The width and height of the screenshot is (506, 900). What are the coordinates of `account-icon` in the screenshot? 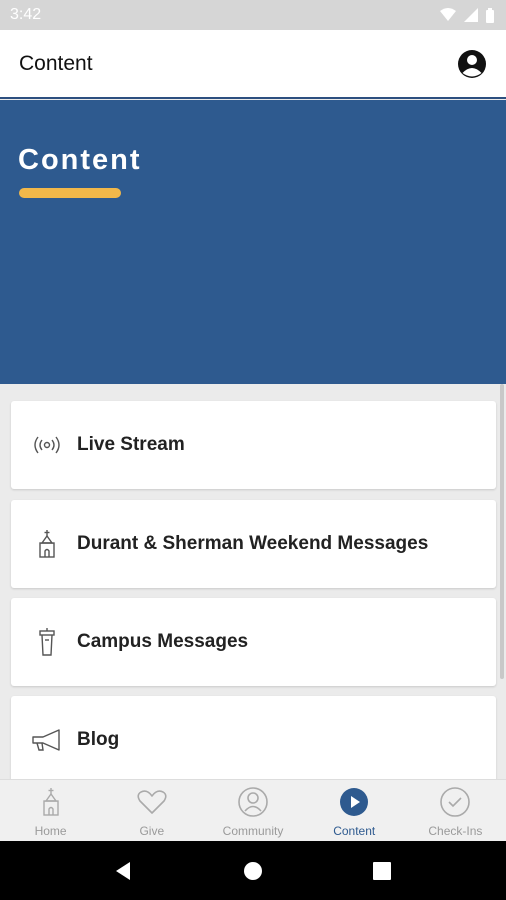 It's located at (472, 64).